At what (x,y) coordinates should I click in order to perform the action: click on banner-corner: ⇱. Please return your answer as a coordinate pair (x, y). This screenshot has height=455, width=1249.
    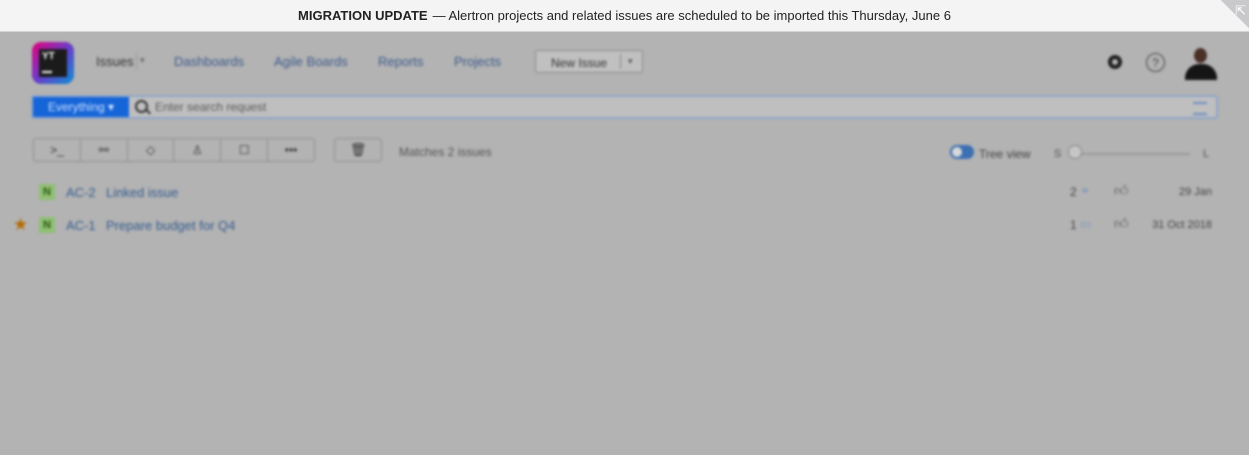
    Looking at the image, I should click on (1229, 15).